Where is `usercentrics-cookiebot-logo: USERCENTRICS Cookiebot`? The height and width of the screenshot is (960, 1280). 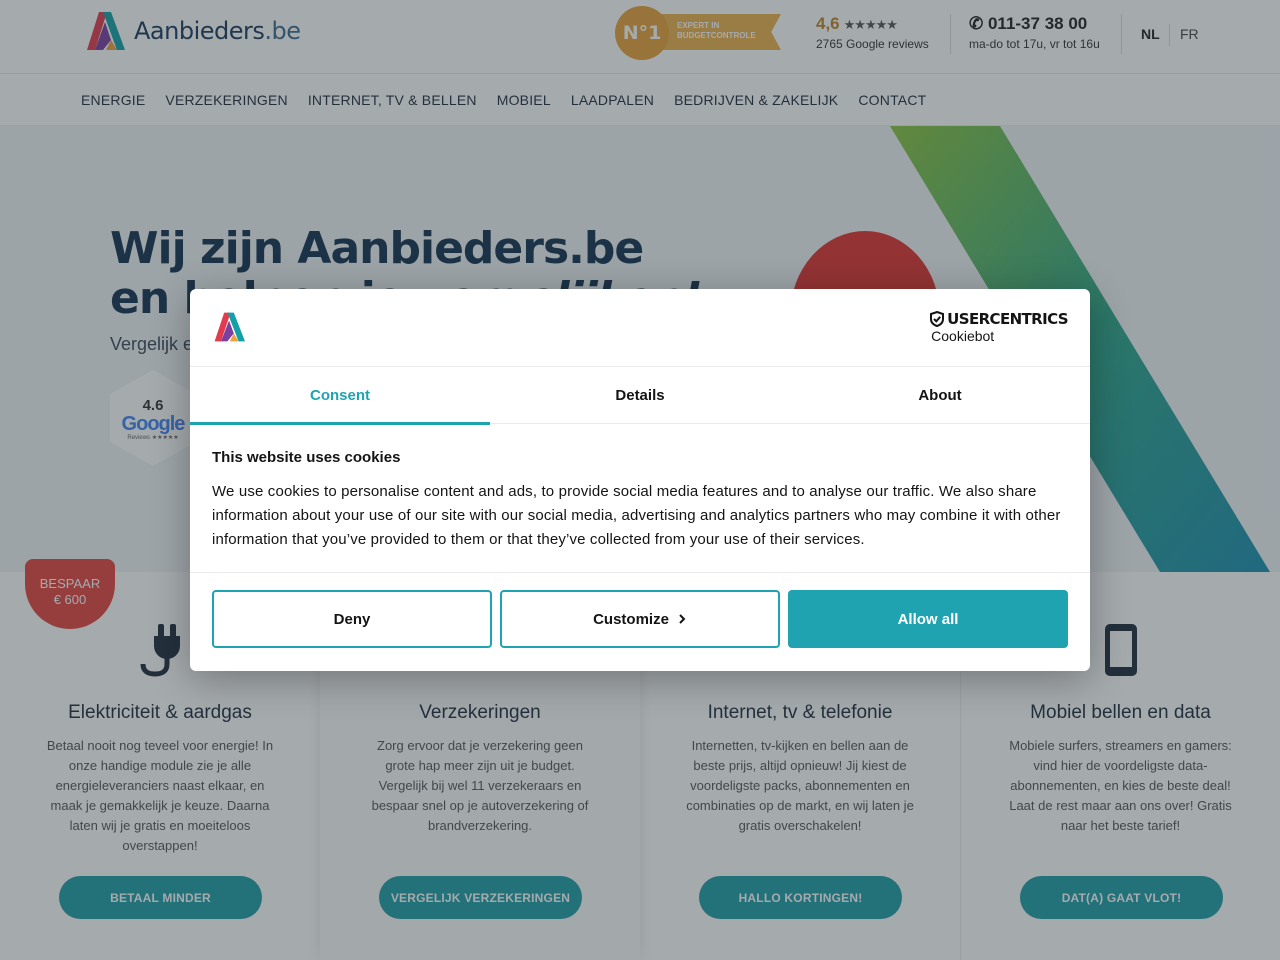 usercentrics-cookiebot-logo: USERCENTRICS Cookiebot is located at coordinates (999, 327).